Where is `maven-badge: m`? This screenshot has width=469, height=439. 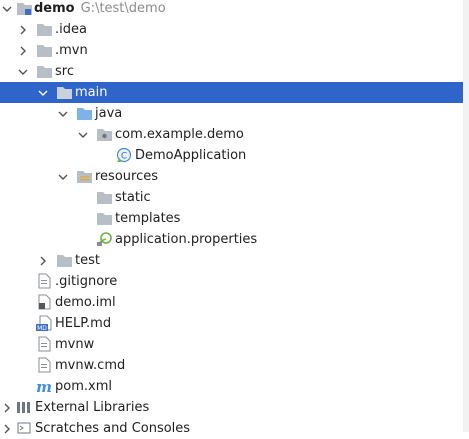
maven-badge: m is located at coordinates (44, 386).